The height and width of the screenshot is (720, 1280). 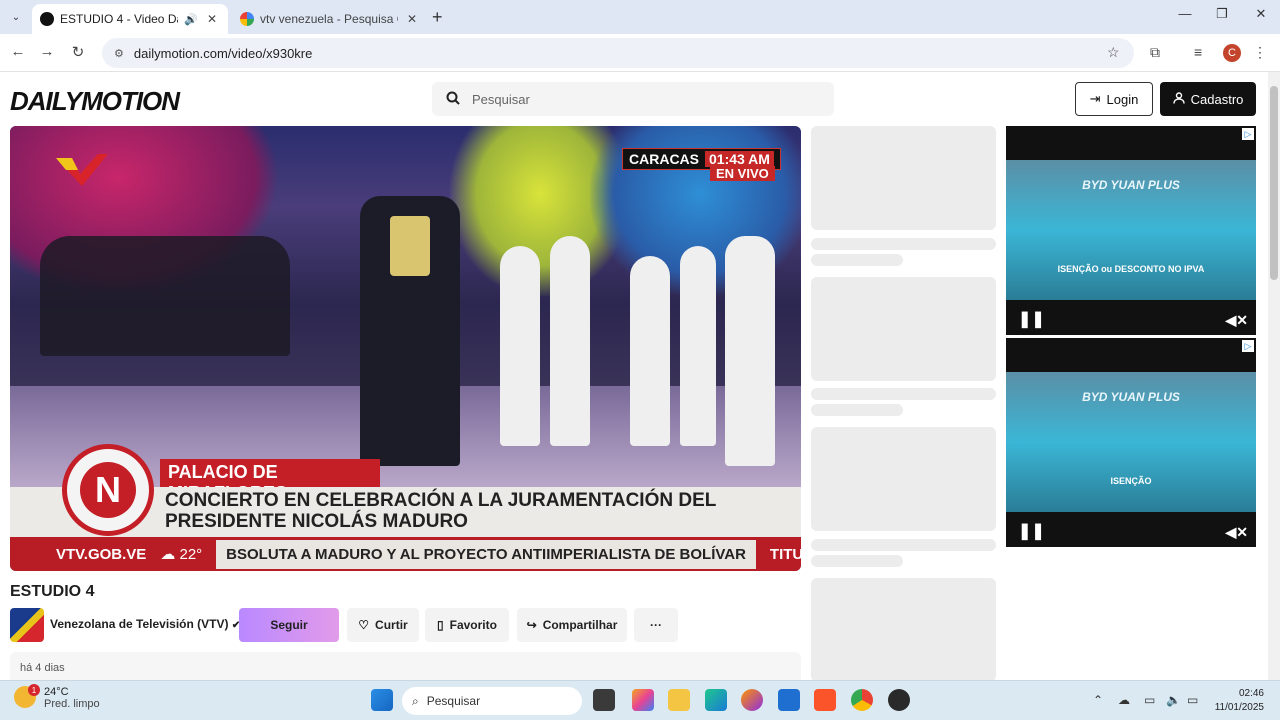 I want to click on signup-button: Cadastro, so click(x=1208, y=99).